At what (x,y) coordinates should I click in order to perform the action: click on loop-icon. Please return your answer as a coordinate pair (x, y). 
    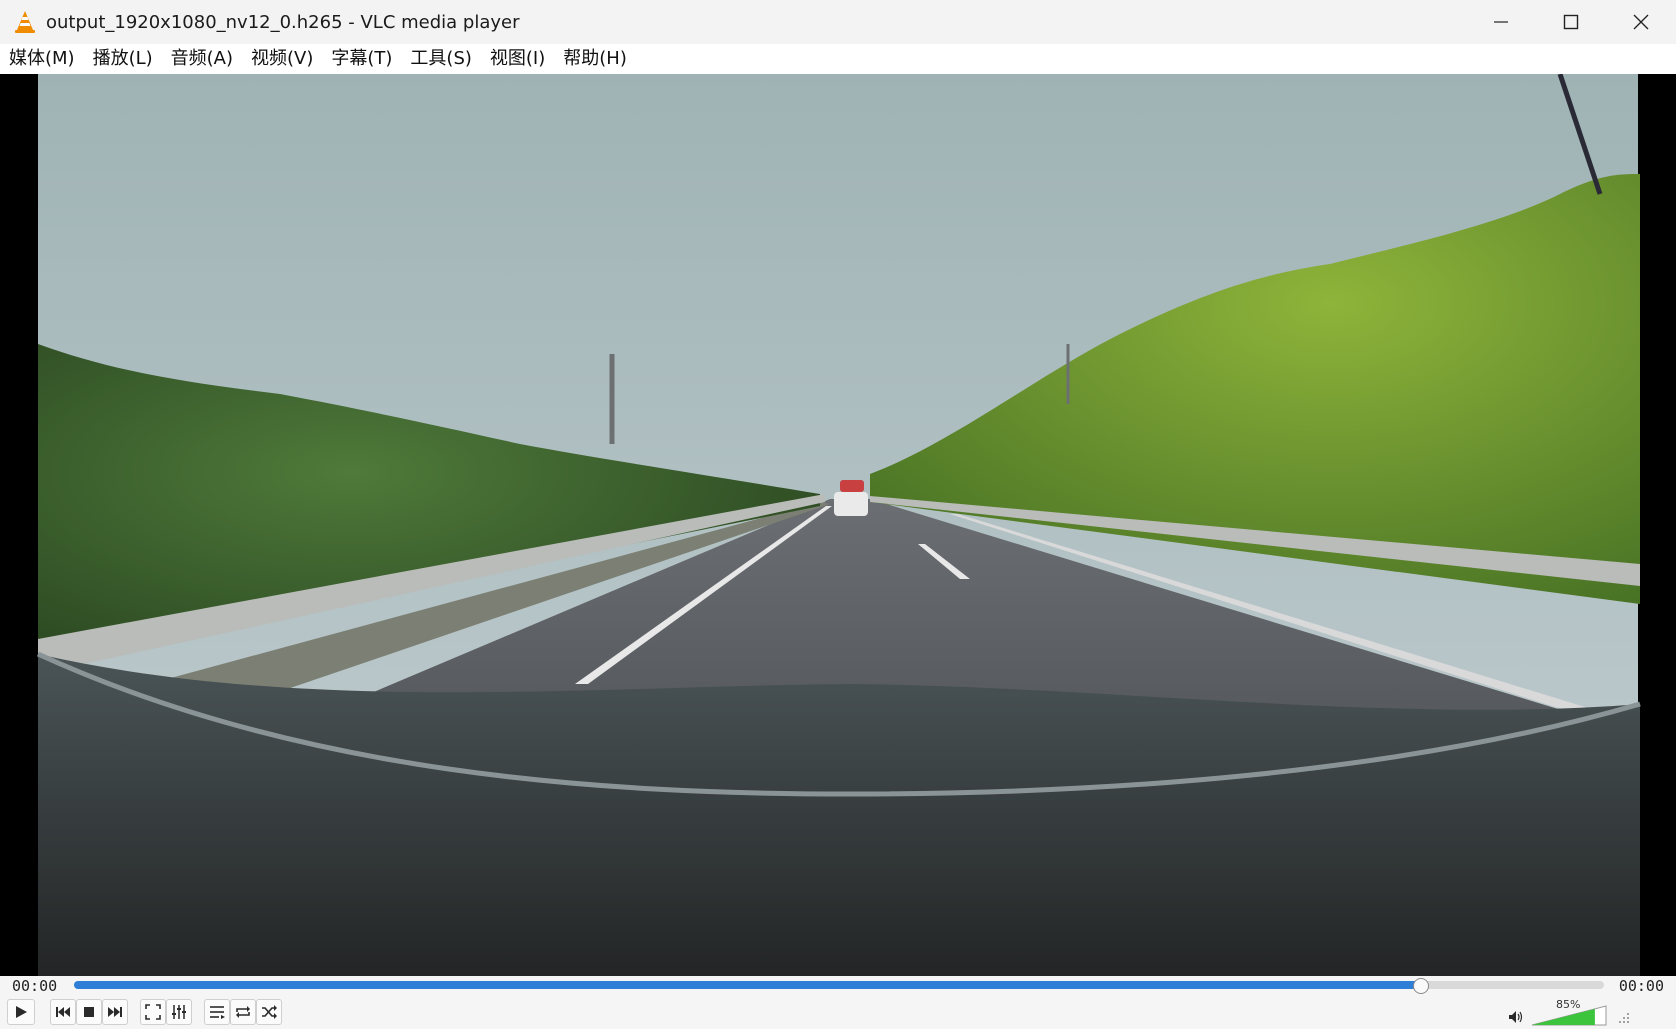
    Looking at the image, I should click on (243, 1012).